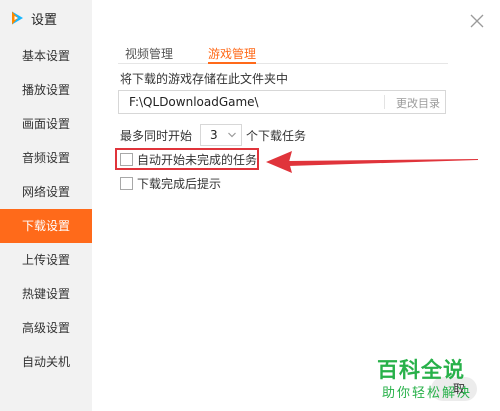 This screenshot has height=411, width=500. Describe the element at coordinates (46, 158) in the screenshot. I see `sidebar-item-audio: 音频设置` at that location.